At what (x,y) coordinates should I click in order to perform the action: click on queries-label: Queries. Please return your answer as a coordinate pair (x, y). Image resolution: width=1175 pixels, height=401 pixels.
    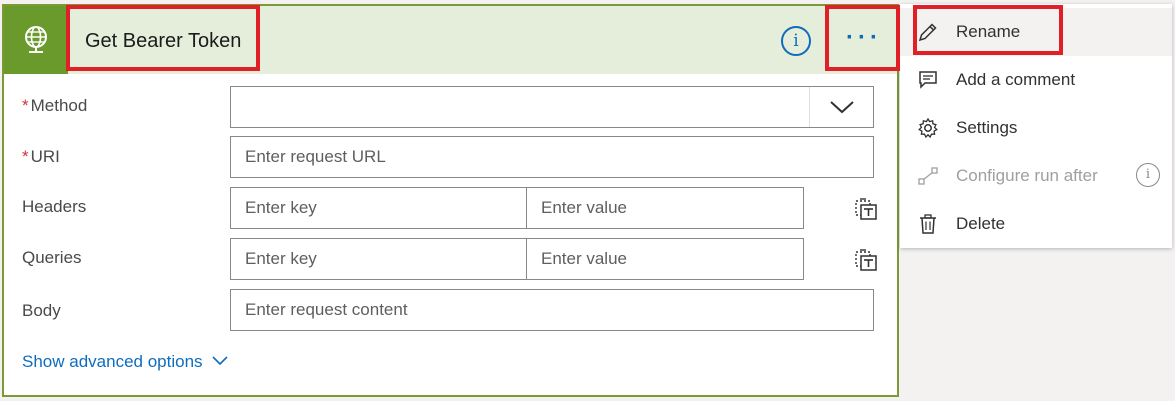
    Looking at the image, I should click on (52, 257).